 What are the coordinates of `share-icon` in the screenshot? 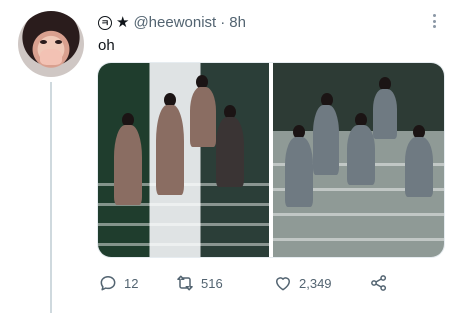 It's located at (379, 283).